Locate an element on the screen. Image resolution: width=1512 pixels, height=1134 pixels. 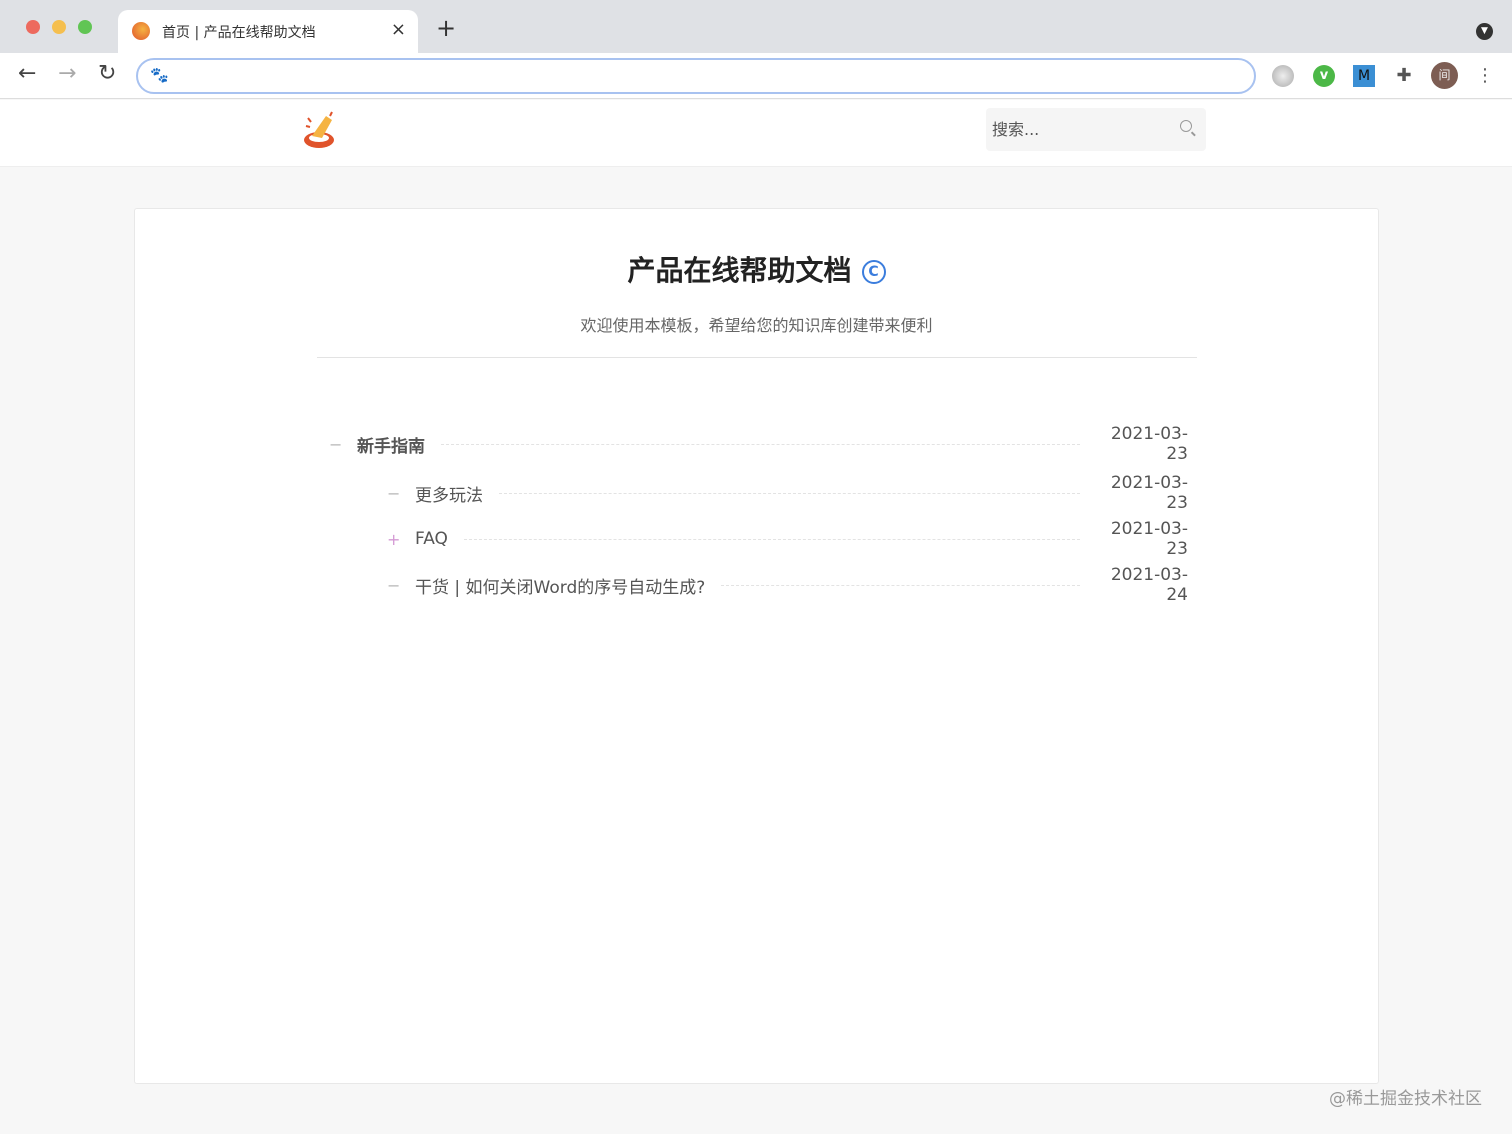
list-item: − 更多玩法 2021-03-23 is located at coordinates (787, 493).